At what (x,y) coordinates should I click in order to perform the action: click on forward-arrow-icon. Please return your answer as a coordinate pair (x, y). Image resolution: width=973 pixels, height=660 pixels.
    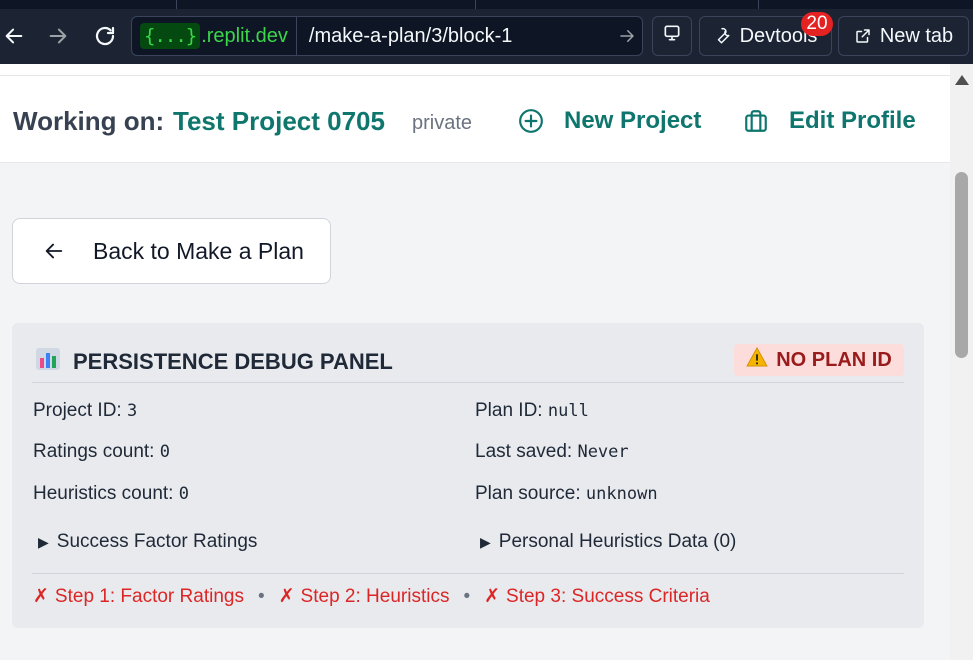
    Looking at the image, I should click on (58, 36).